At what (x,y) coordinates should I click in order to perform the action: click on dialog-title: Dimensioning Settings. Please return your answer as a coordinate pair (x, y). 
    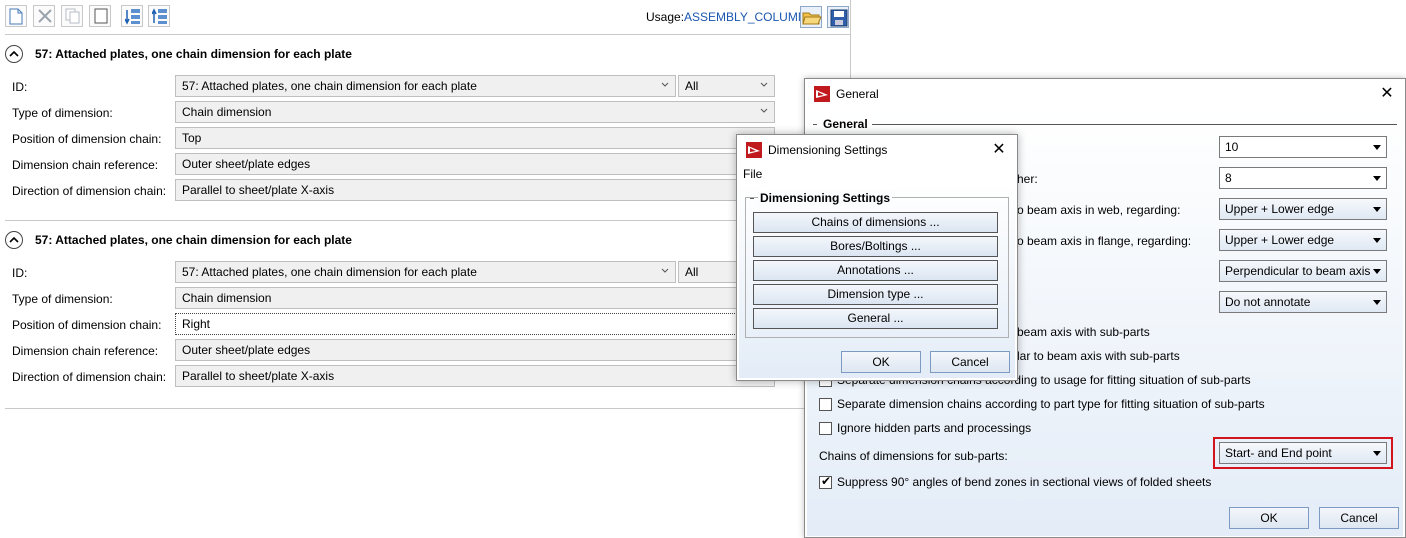
    Looking at the image, I should click on (828, 150).